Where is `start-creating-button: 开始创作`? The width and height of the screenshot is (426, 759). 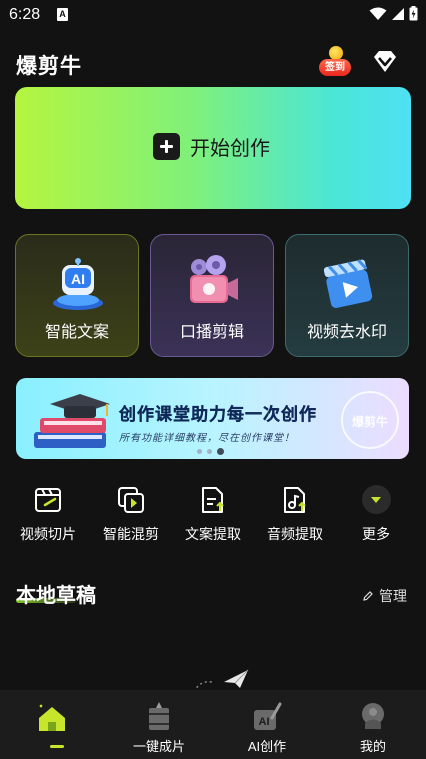
start-creating-button: 开始创作 is located at coordinates (213, 148).